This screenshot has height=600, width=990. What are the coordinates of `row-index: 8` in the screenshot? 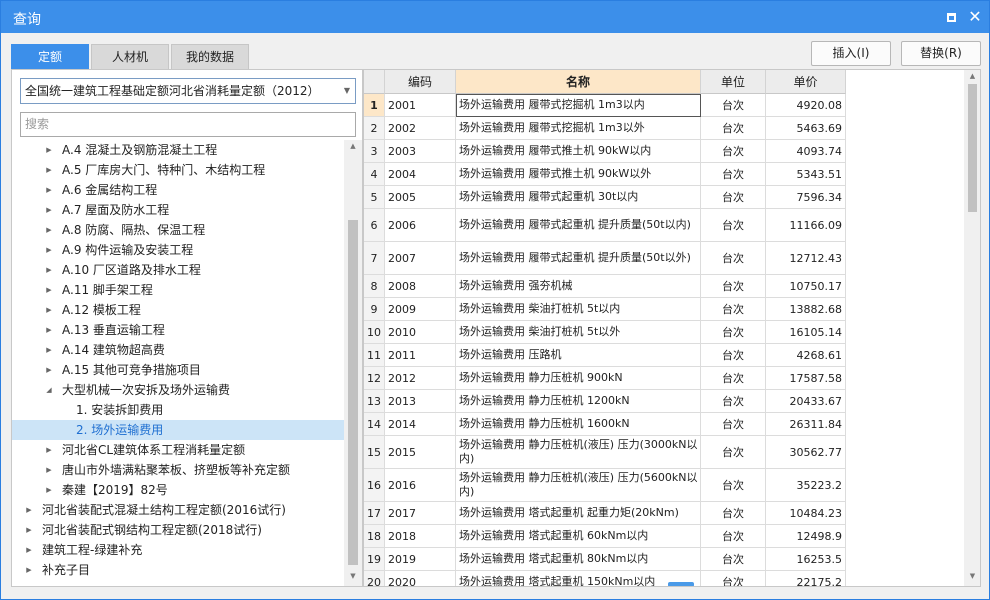 It's located at (374, 286).